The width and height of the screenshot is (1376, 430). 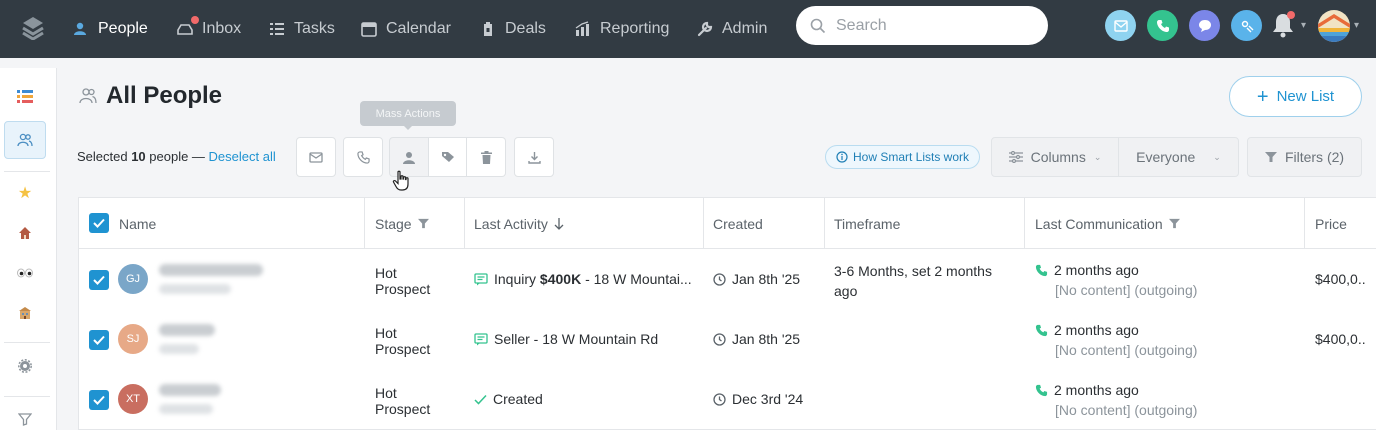 What do you see at coordinates (448, 157) in the screenshot?
I see `tag-button` at bounding box center [448, 157].